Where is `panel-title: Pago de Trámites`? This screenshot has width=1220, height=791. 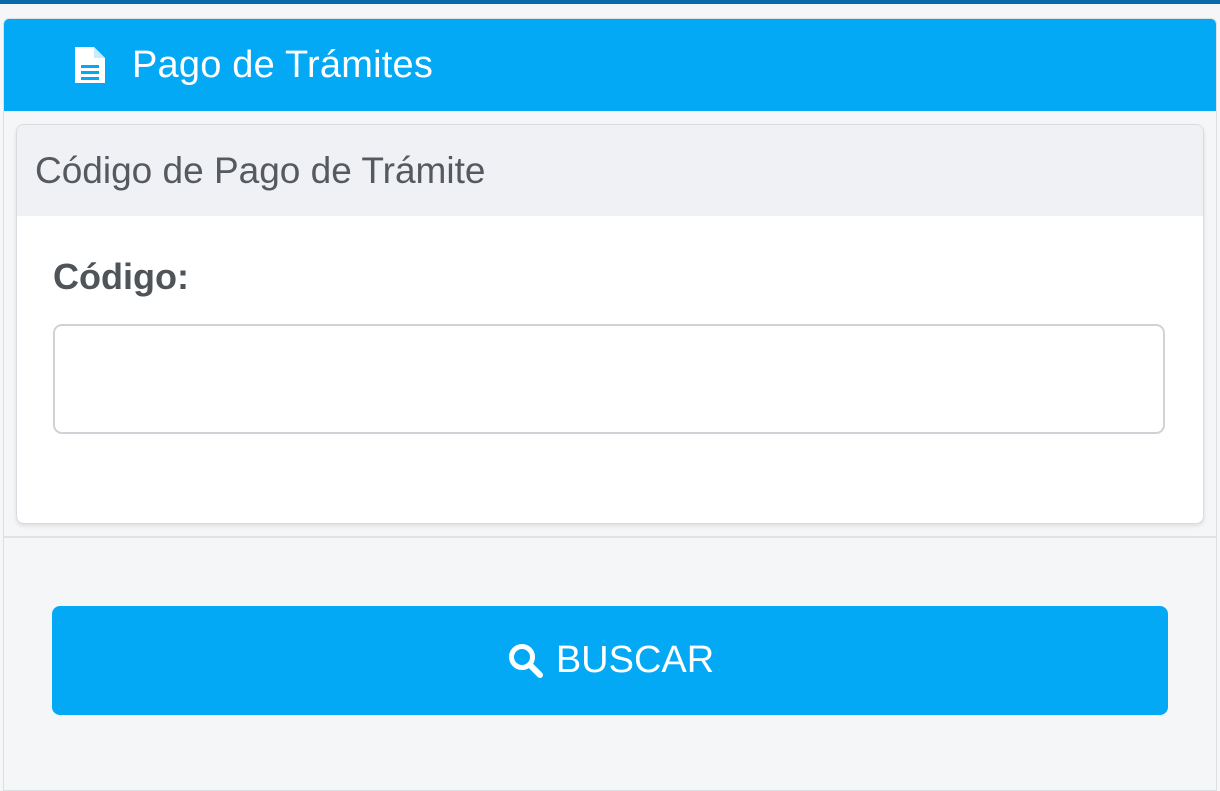 panel-title: Pago de Trámites is located at coordinates (283, 64).